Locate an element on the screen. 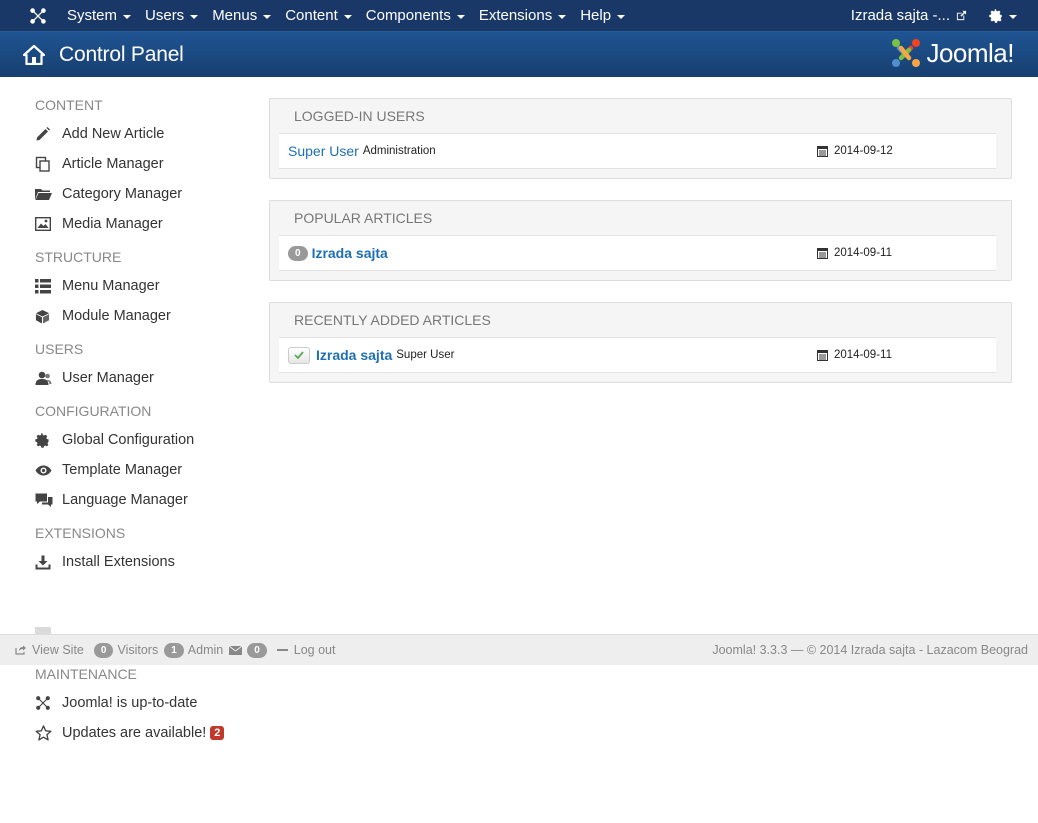  menu-users: Users is located at coordinates (172, 15).